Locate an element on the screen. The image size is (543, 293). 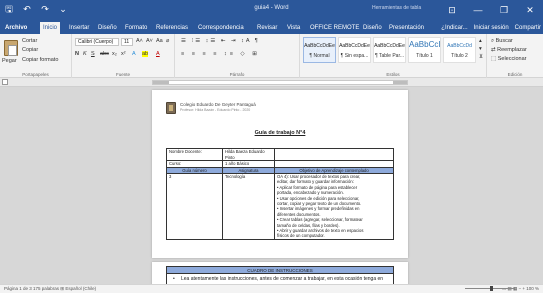
replace-button: ⇄ Reemplazar is located at coordinates (509, 50).